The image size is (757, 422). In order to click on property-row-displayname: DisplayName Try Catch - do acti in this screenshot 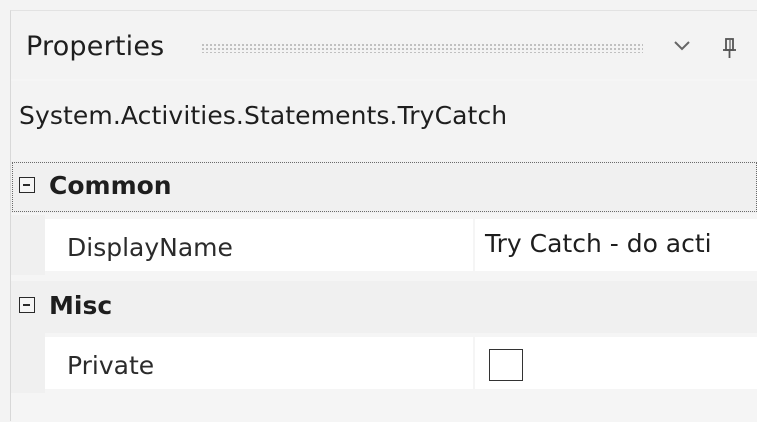, I will do `click(384, 245)`.